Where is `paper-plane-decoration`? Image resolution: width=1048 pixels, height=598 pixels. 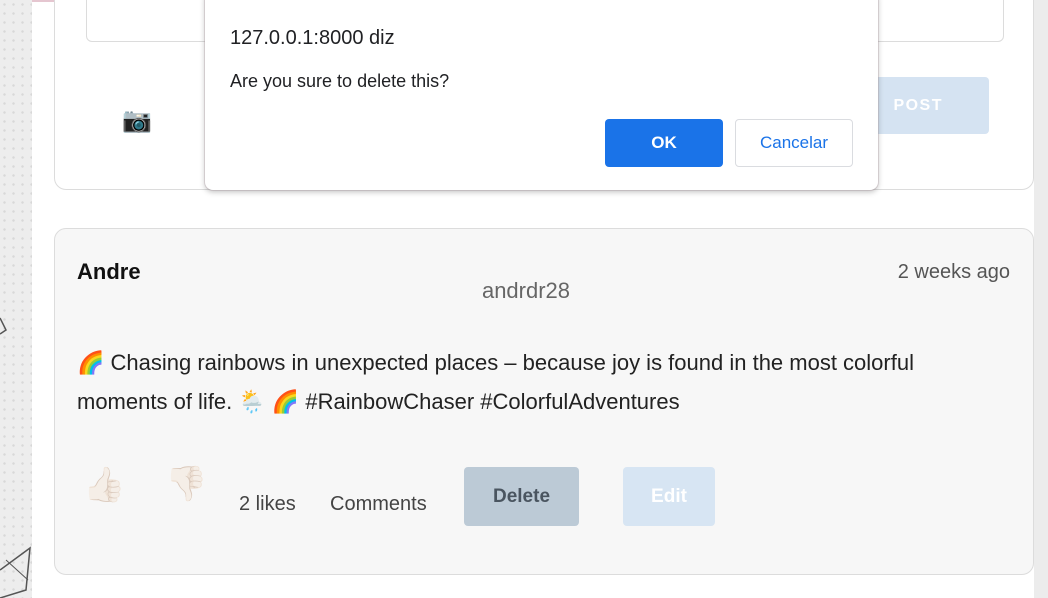 paper-plane-decoration is located at coordinates (15, 457).